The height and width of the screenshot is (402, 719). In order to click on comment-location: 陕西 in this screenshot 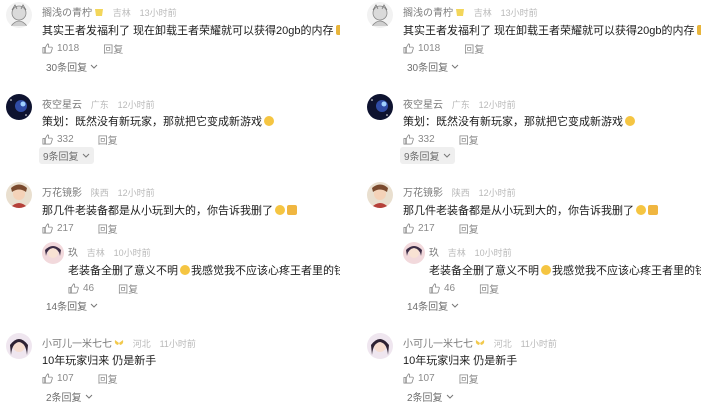, I will do `click(99, 193)`.